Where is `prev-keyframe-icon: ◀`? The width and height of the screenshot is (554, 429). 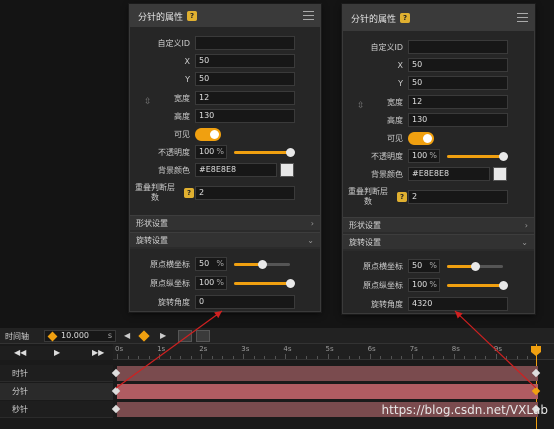 prev-keyframe-icon: ◀ is located at coordinates (127, 335).